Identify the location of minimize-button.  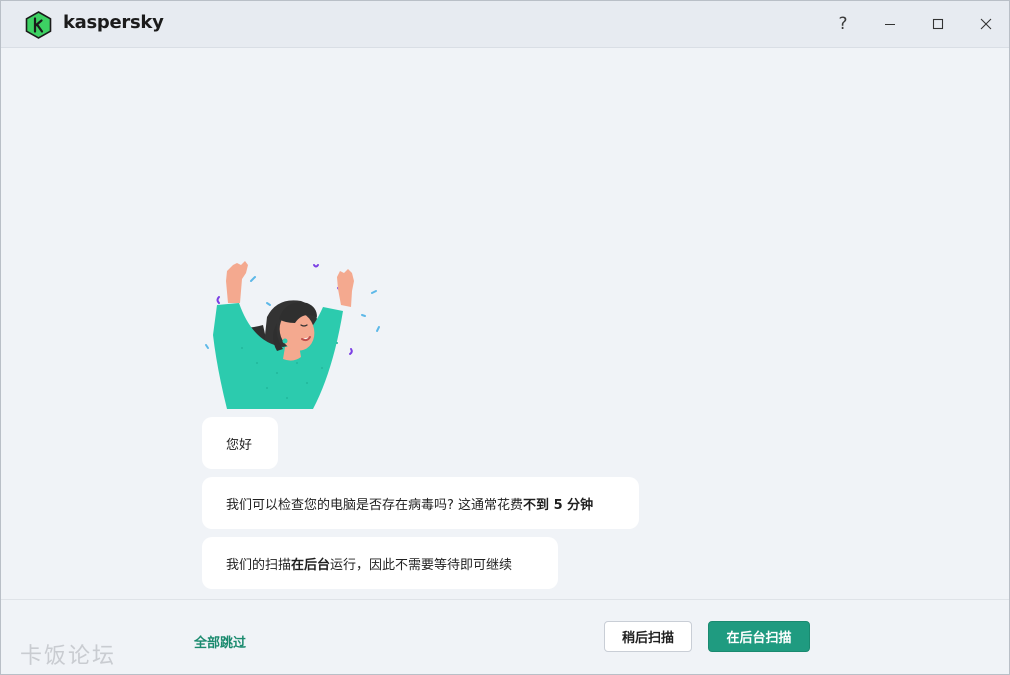
(890, 24).